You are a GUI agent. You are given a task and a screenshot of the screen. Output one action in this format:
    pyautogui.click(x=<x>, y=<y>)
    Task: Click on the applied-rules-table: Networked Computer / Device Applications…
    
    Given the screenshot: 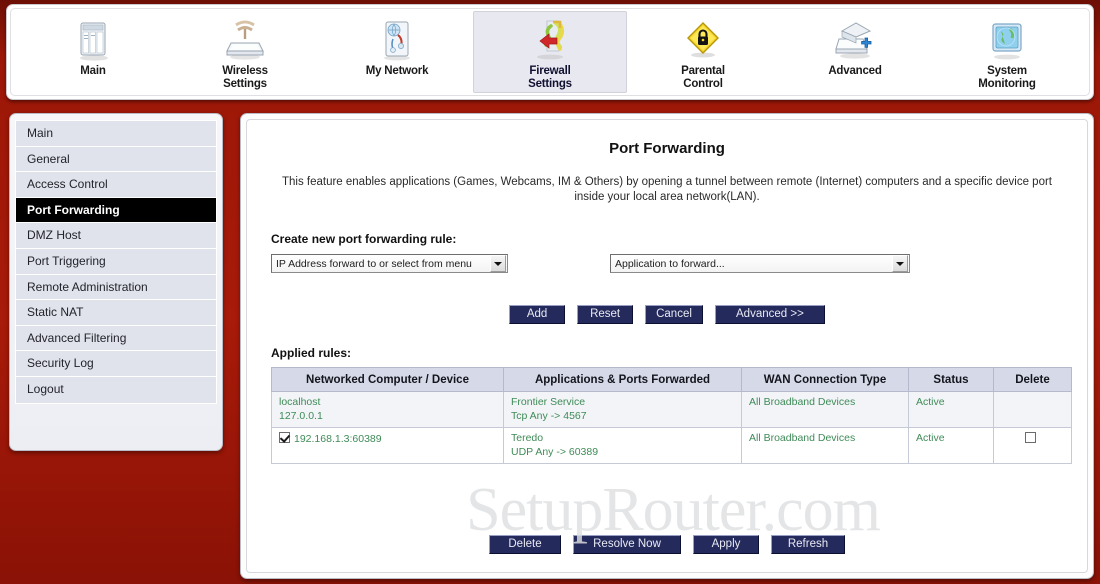 What is the action you would take?
    pyautogui.click(x=671, y=415)
    